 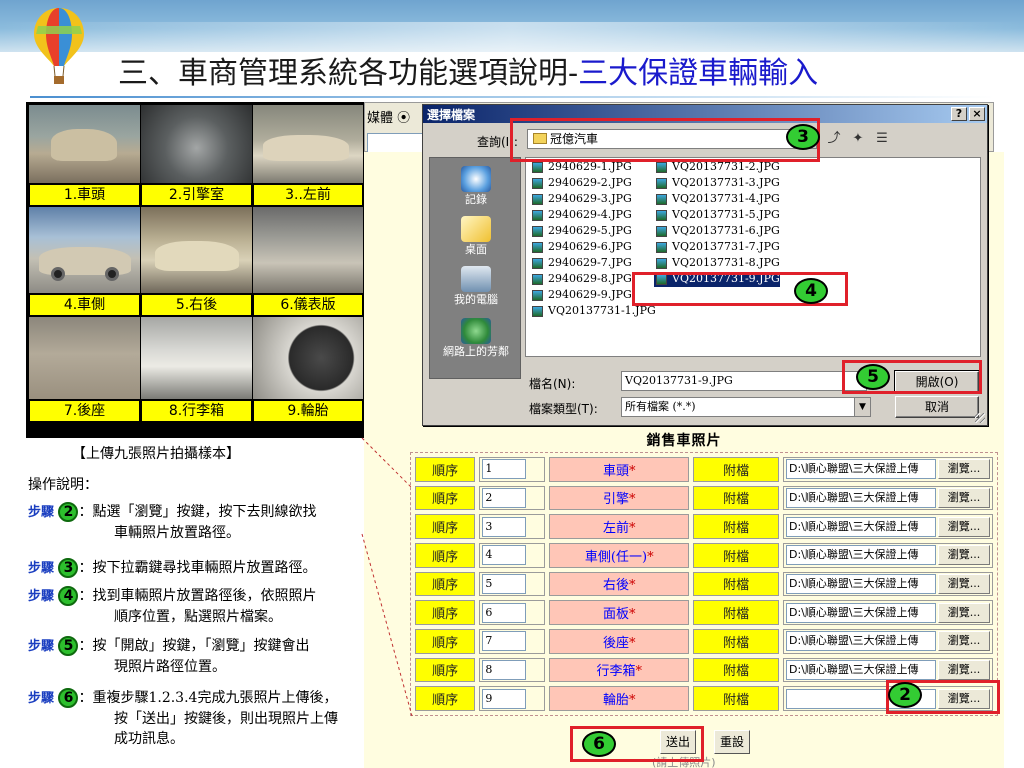 I want to click on filename-input: VQ20137731-9.JPG, so click(x=744, y=381).